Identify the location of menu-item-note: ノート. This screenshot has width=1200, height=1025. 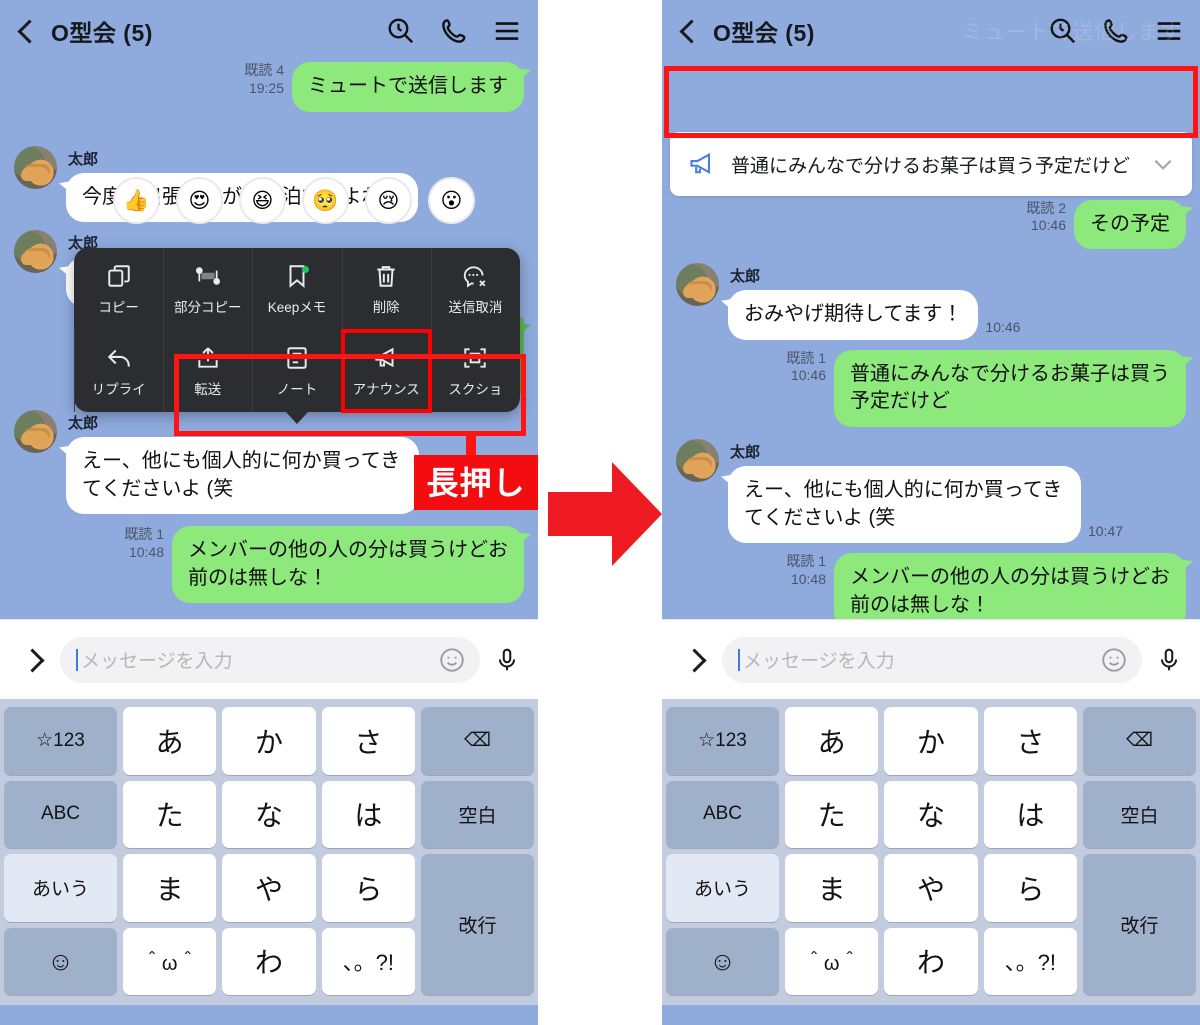
(296, 371).